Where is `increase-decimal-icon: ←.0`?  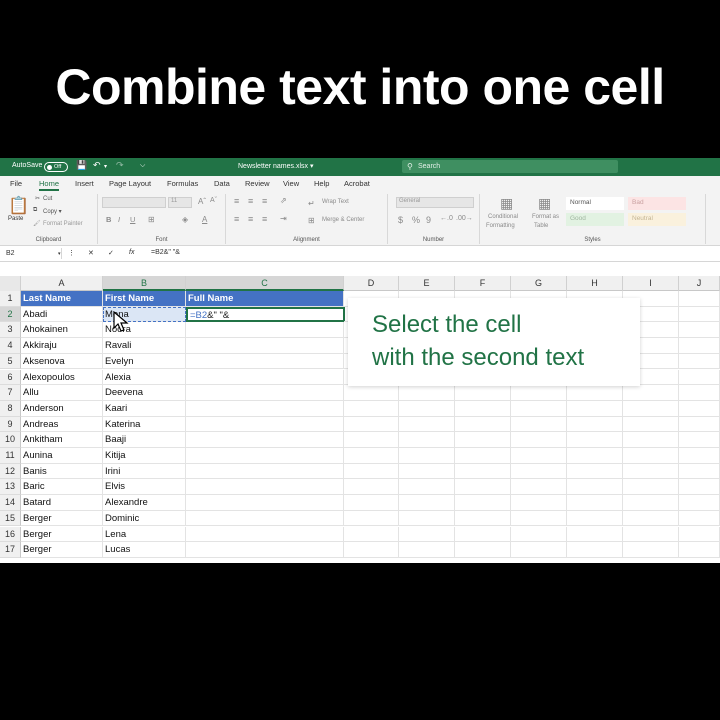 increase-decimal-icon: ←.0 is located at coordinates (446, 218).